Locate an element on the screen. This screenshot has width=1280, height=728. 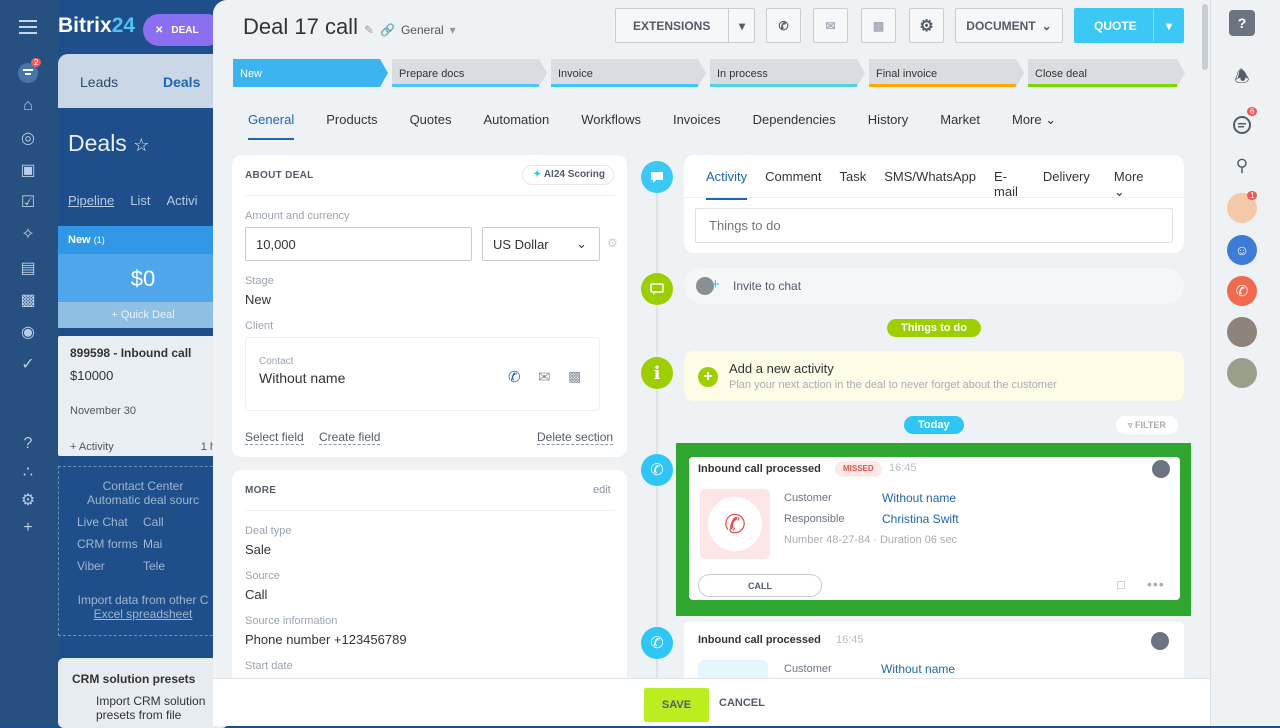
tab-invoices: Invoices is located at coordinates (697, 126).